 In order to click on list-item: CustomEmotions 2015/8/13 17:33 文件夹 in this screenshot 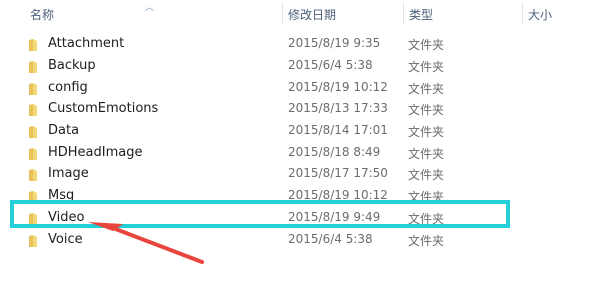, I will do `click(308, 109)`.